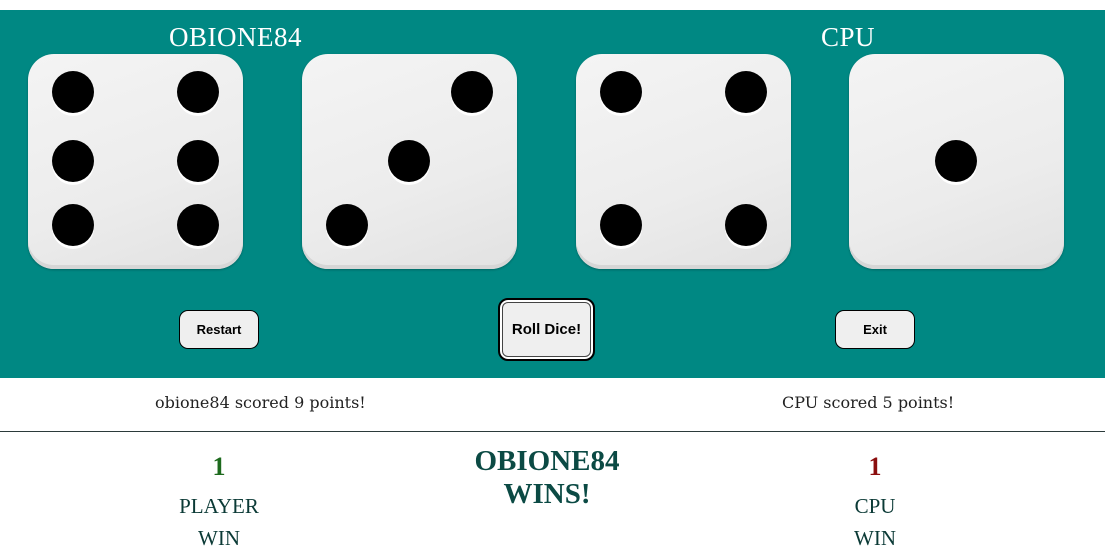  I want to click on cpu-win-tally: 1 CPU WIN, so click(875, 503).